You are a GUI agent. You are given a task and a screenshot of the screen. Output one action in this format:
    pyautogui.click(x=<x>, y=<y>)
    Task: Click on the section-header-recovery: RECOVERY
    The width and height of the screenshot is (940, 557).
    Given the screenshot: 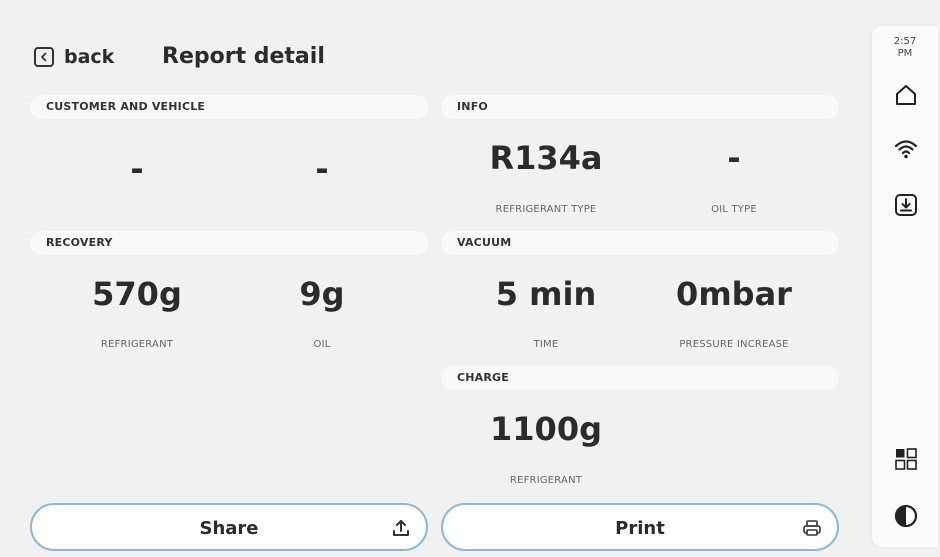 What is the action you would take?
    pyautogui.click(x=229, y=243)
    